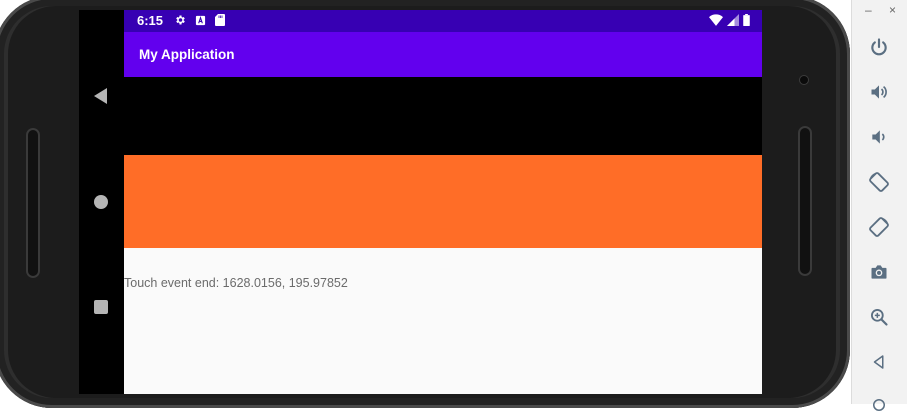 Image resolution: width=907 pixels, height=418 pixels. What do you see at coordinates (443, 21) in the screenshot?
I see `status-bar: 6:15` at bounding box center [443, 21].